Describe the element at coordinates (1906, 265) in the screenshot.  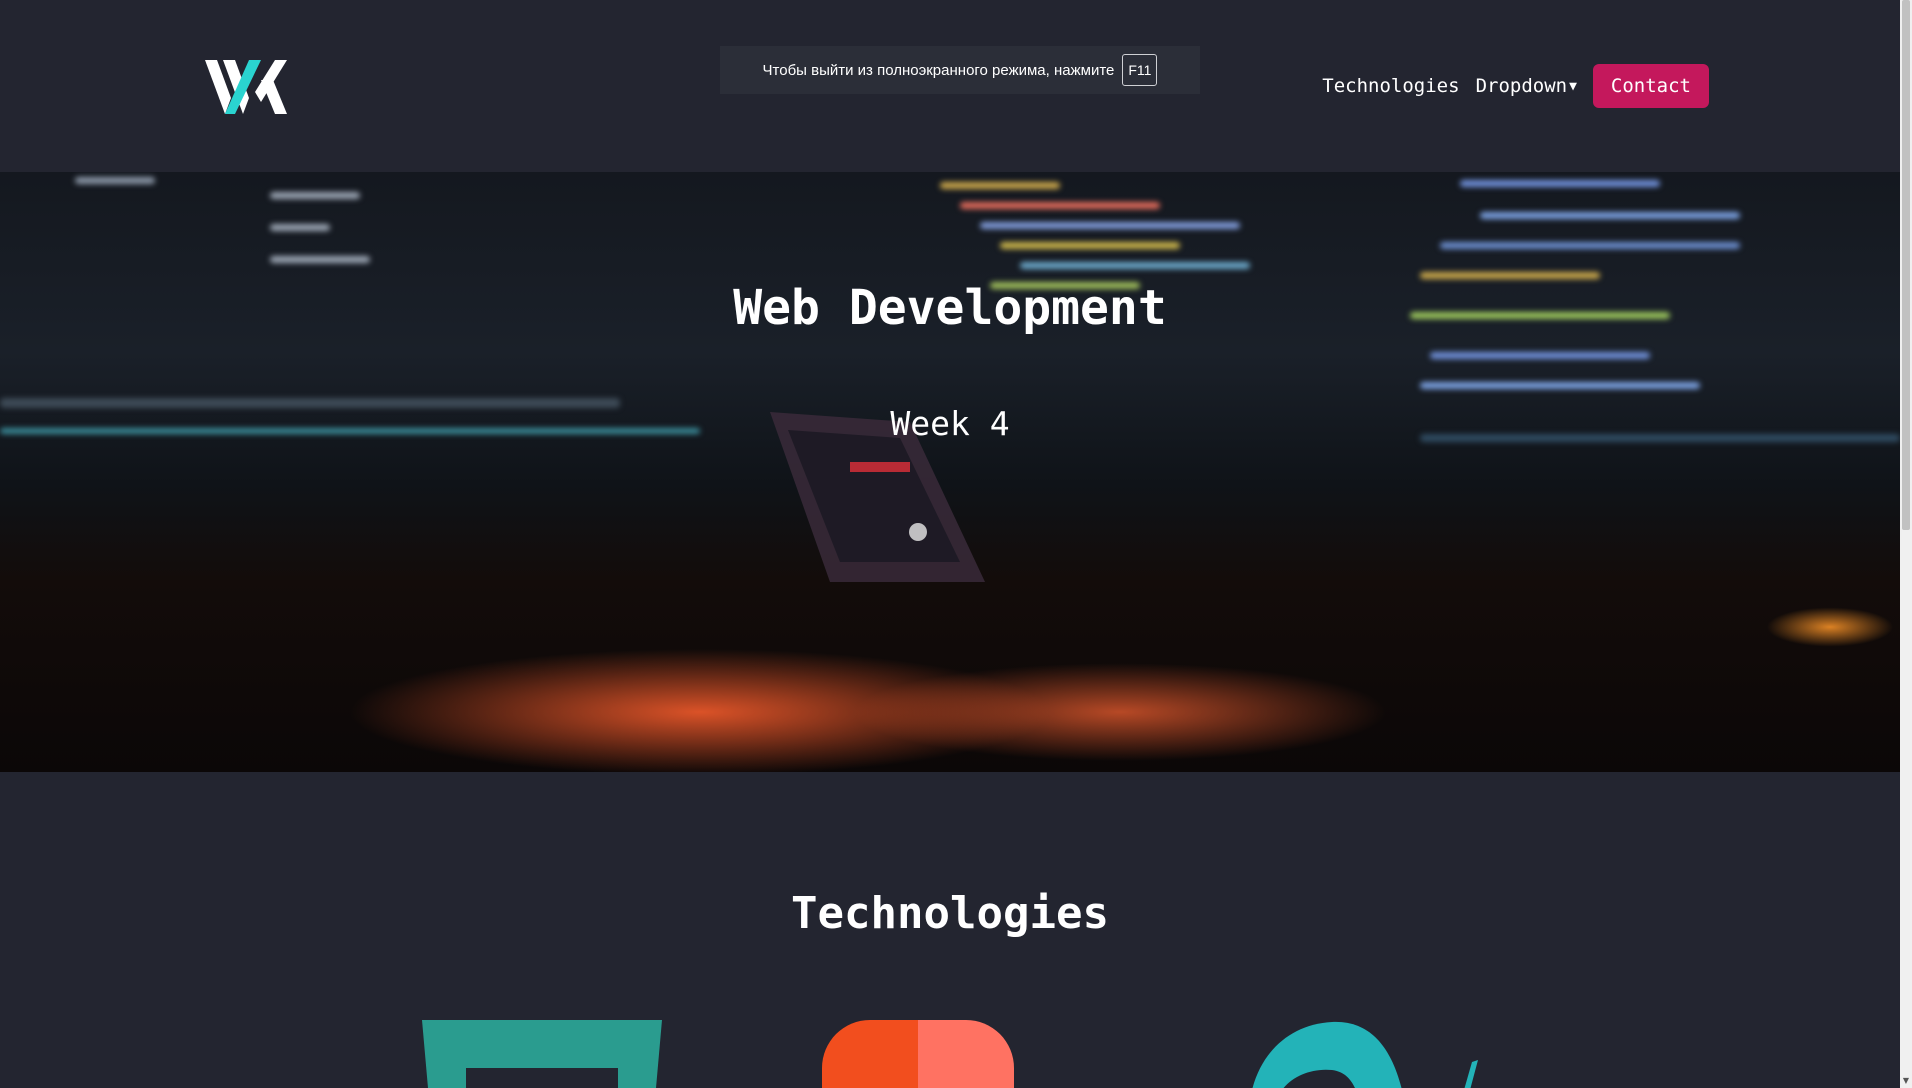
I see `scrollbar-thumb` at that location.